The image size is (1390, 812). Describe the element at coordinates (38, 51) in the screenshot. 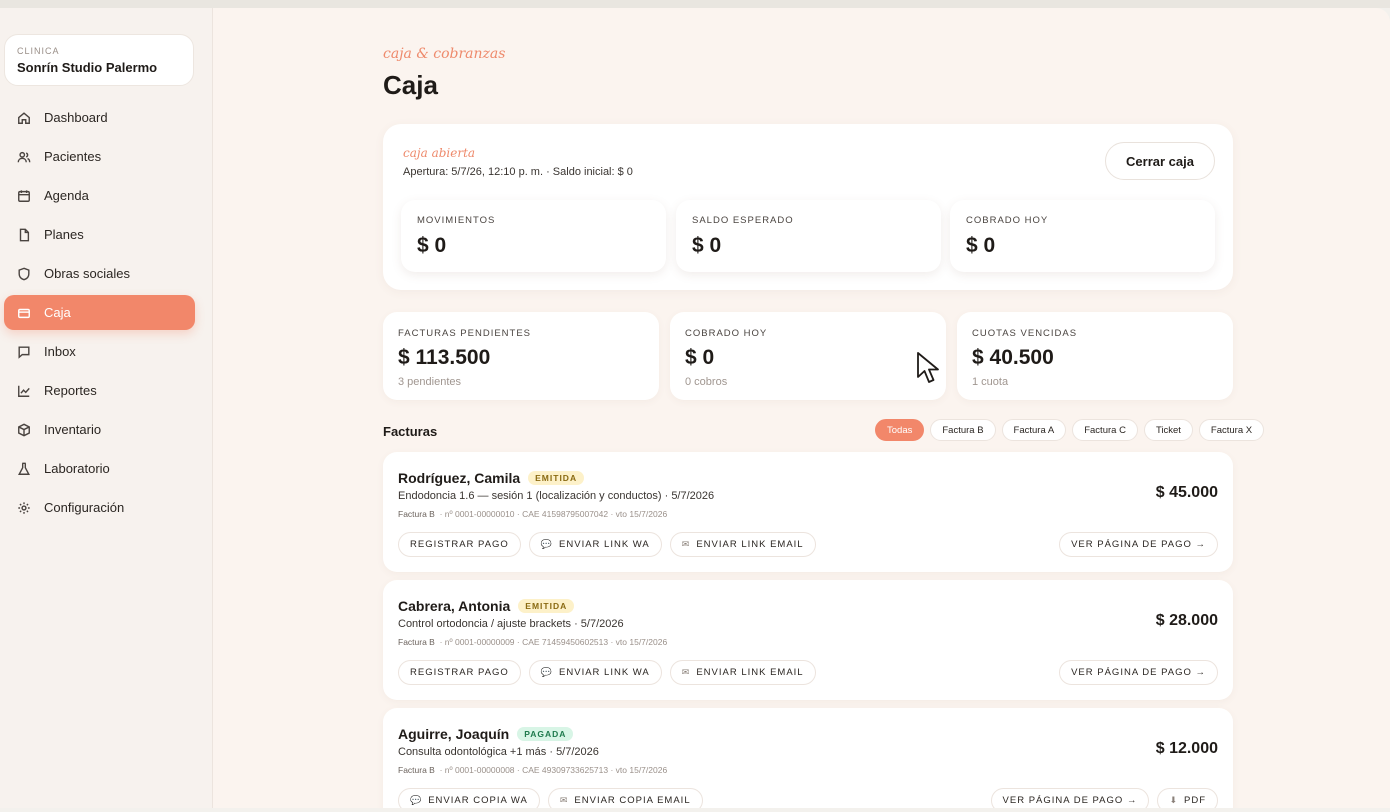

I see `clinic-label: CLINICA` at that location.